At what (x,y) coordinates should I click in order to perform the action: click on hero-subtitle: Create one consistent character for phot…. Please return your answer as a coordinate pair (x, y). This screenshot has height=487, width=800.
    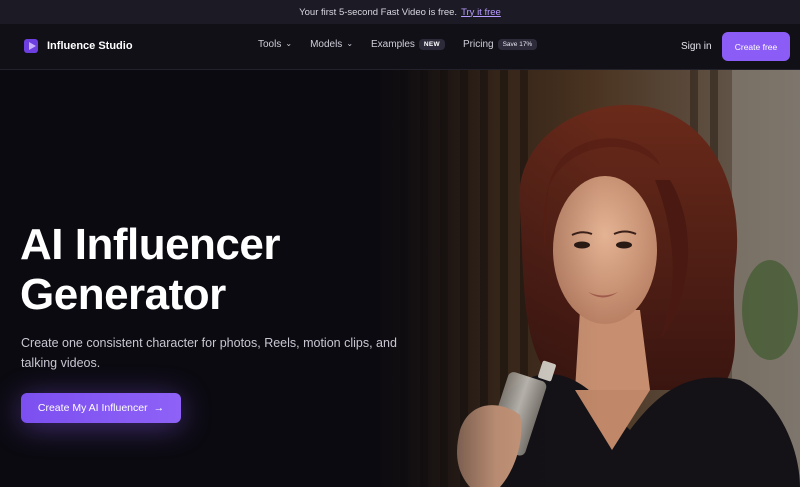
    Looking at the image, I should click on (209, 353).